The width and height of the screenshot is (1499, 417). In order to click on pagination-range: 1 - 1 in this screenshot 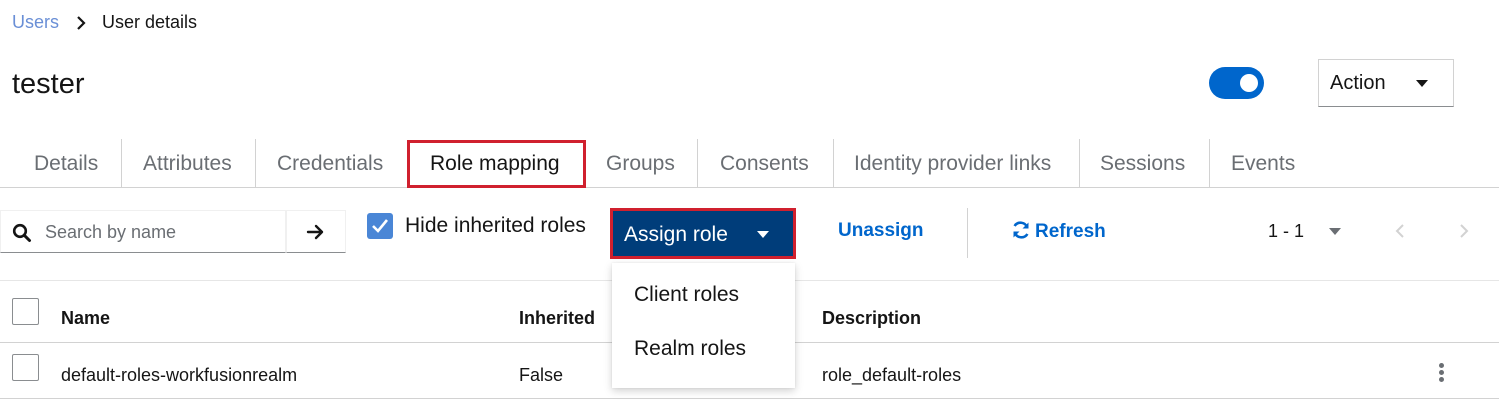, I will do `click(1286, 231)`.